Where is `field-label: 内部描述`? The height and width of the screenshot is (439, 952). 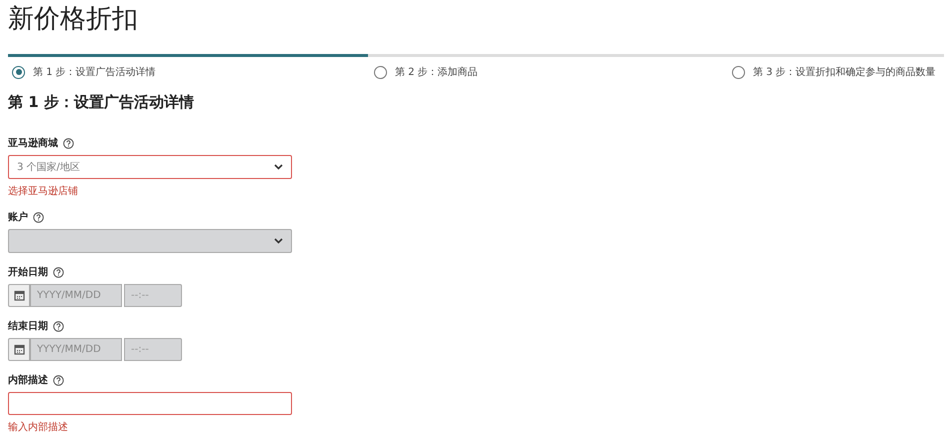
field-label: 内部描述 is located at coordinates (28, 380).